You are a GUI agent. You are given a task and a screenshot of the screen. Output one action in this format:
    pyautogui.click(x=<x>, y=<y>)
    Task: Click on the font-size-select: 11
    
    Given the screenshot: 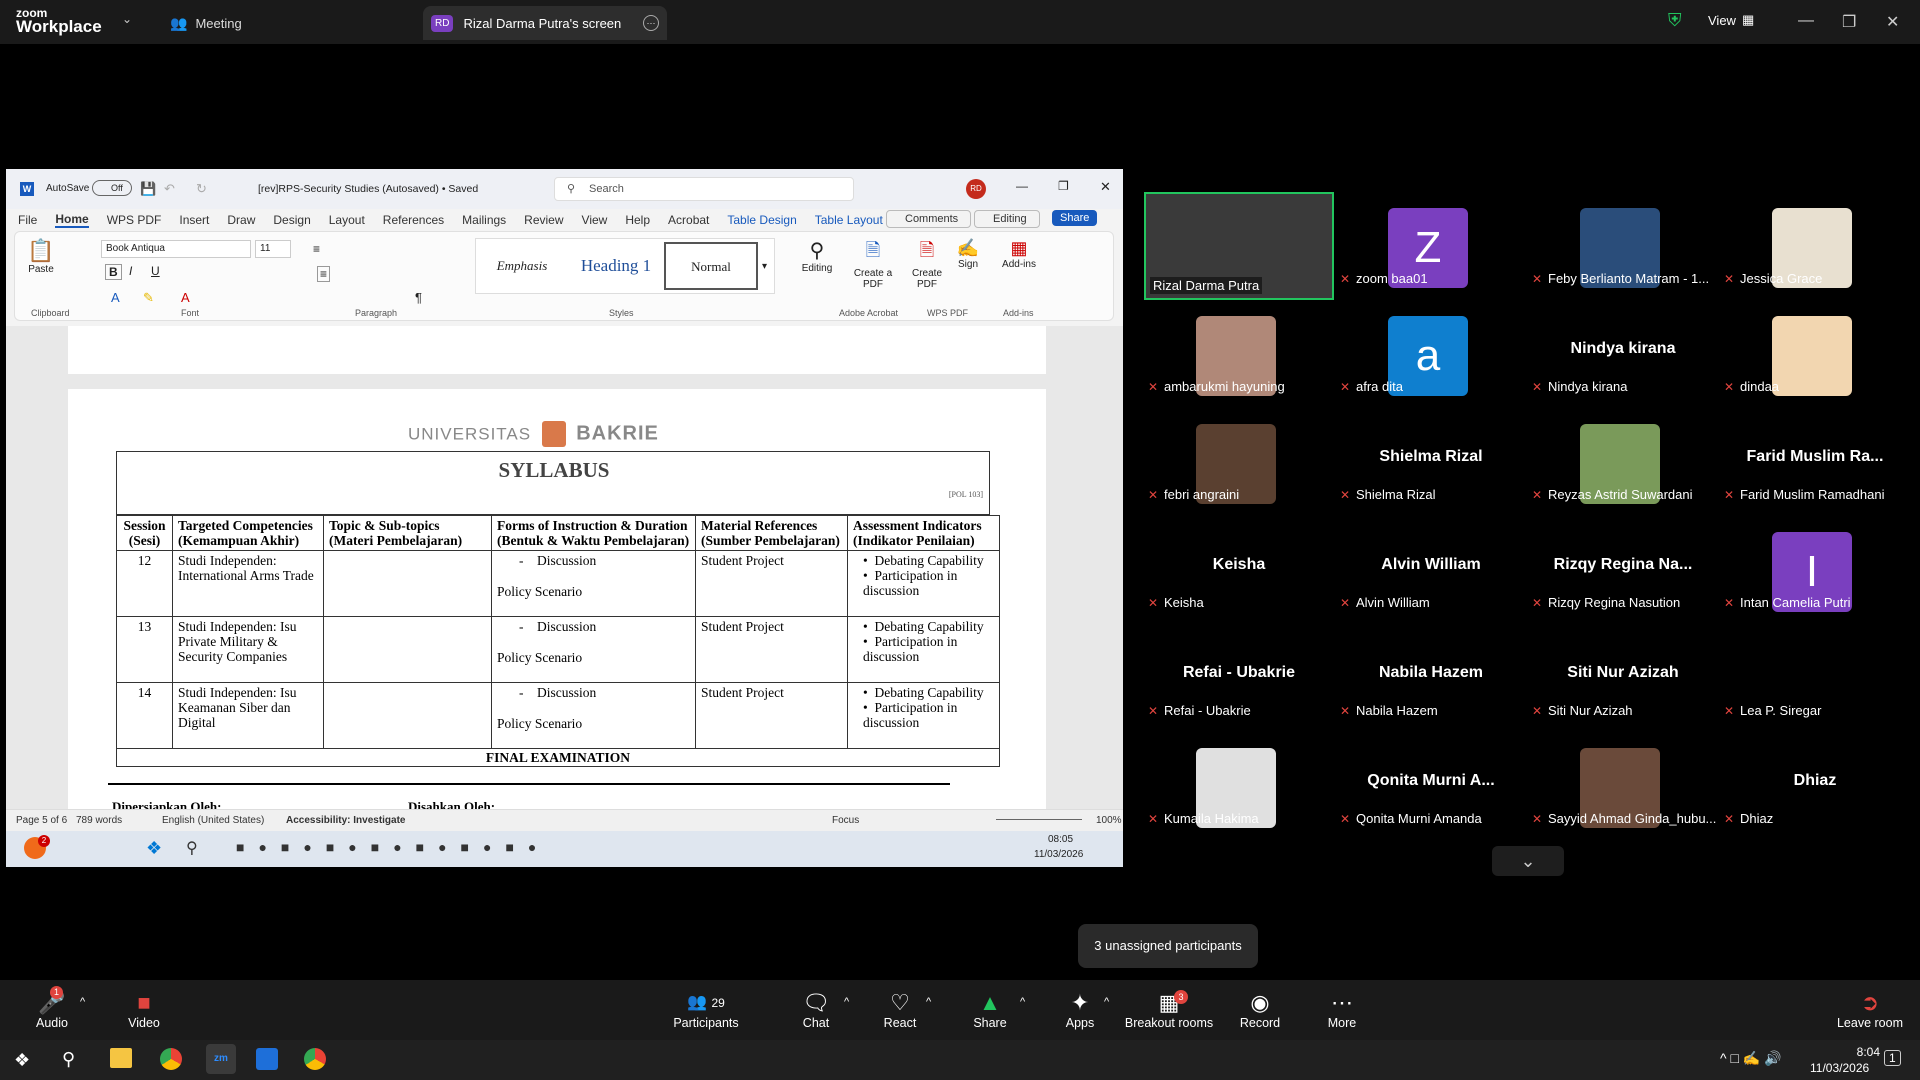 What is the action you would take?
    pyautogui.click(x=273, y=249)
    